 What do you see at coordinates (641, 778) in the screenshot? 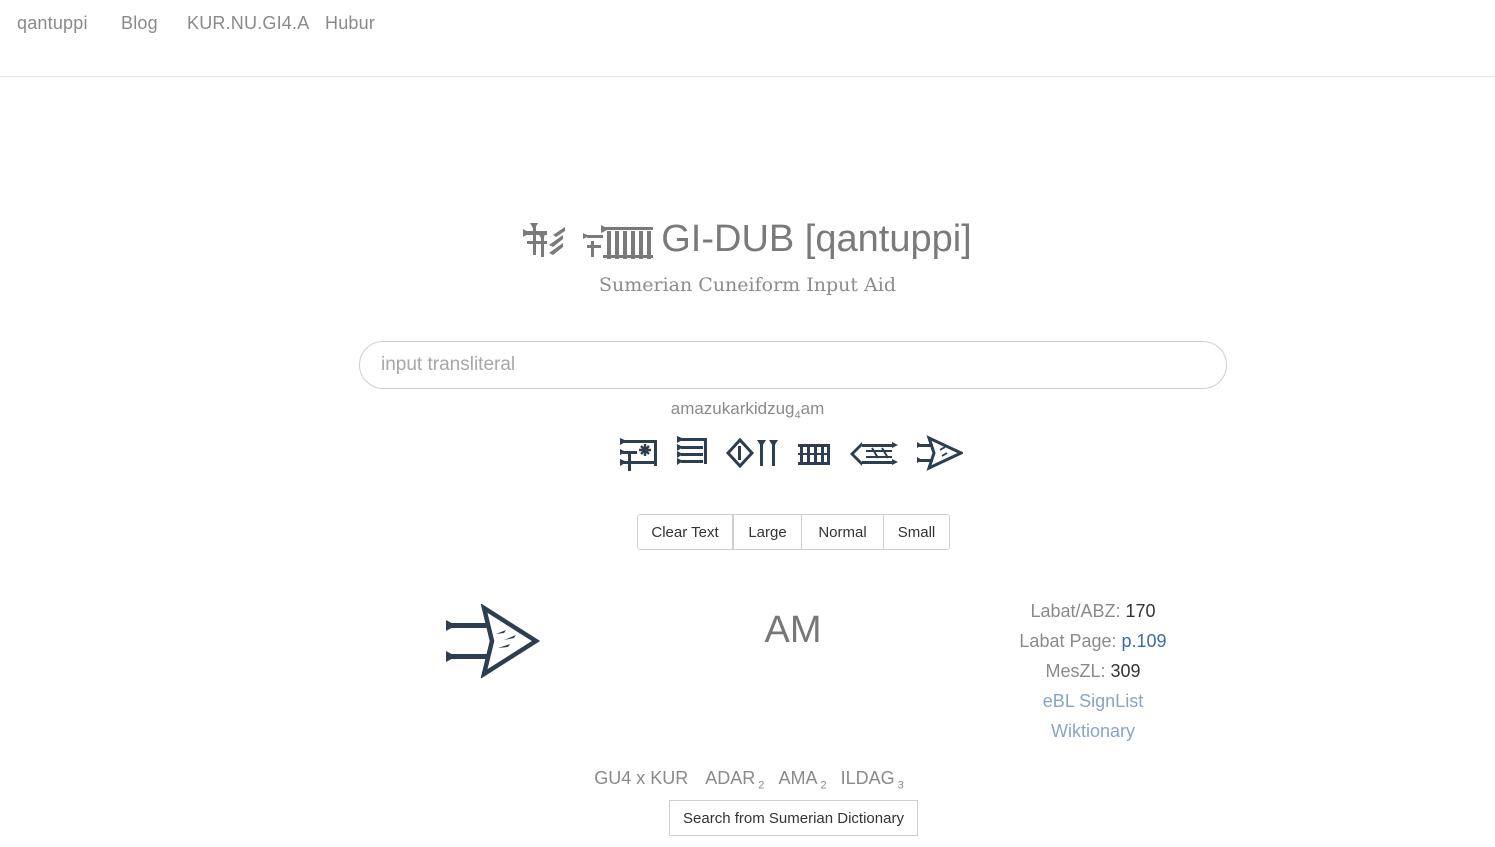
I see `variant-item: GU4 x KUR` at bounding box center [641, 778].